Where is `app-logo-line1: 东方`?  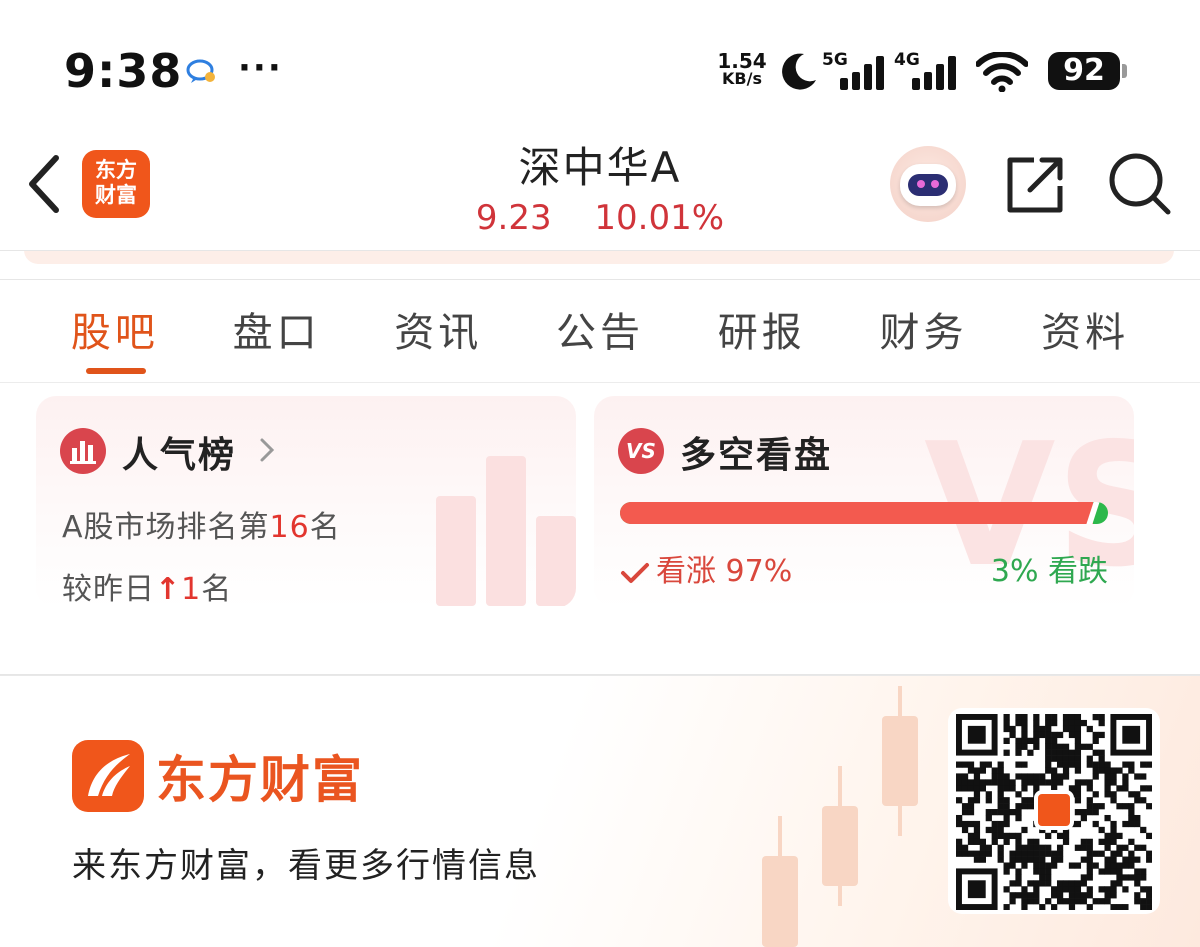 app-logo-line1: 东方 is located at coordinates (116, 170).